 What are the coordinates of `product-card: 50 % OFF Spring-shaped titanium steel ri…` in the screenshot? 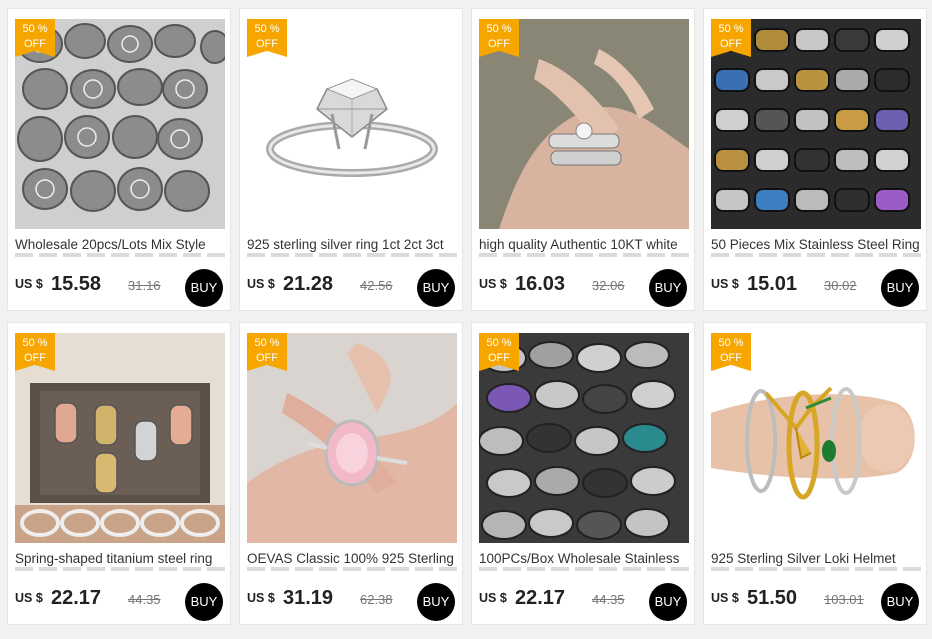 It's located at (119, 473).